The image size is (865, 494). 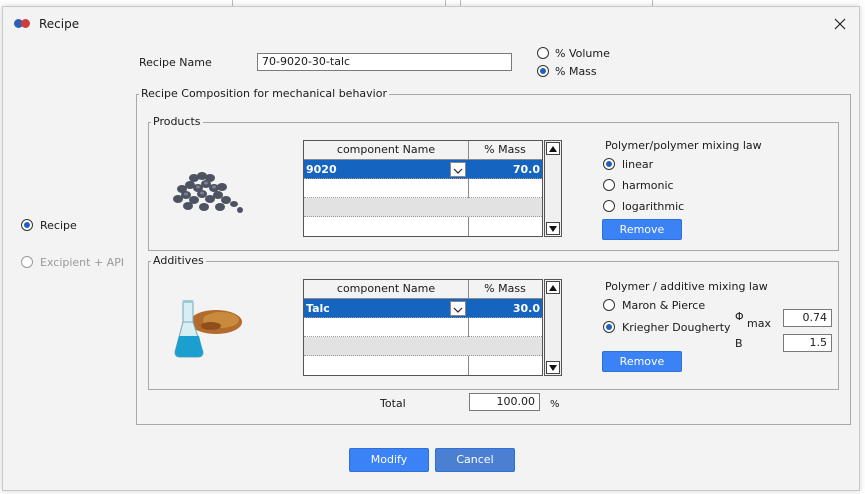 I want to click on law-maron-pierce-label: Maron & Pierce, so click(x=664, y=305).